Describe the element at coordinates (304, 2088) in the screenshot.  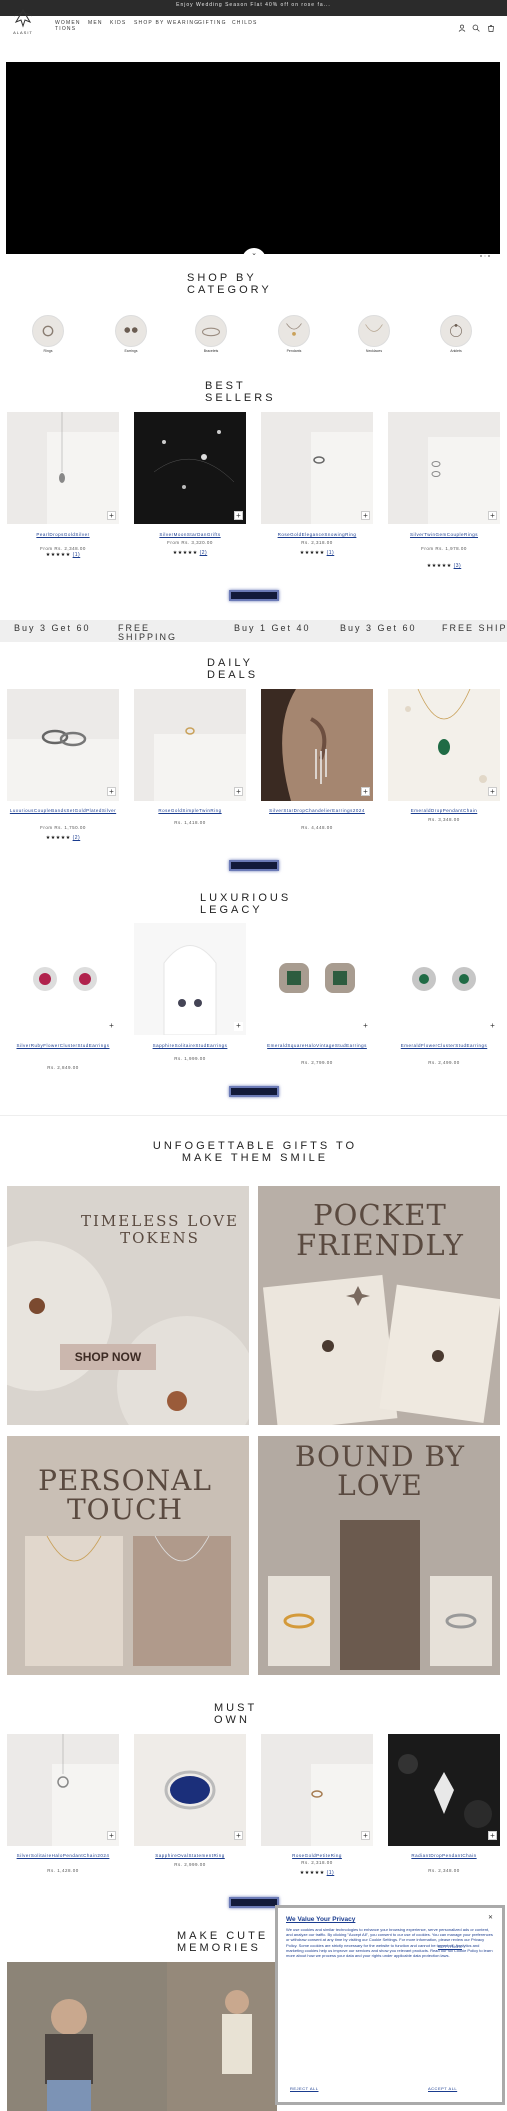
I see `consent-reject-button: REJECT ALL` at that location.